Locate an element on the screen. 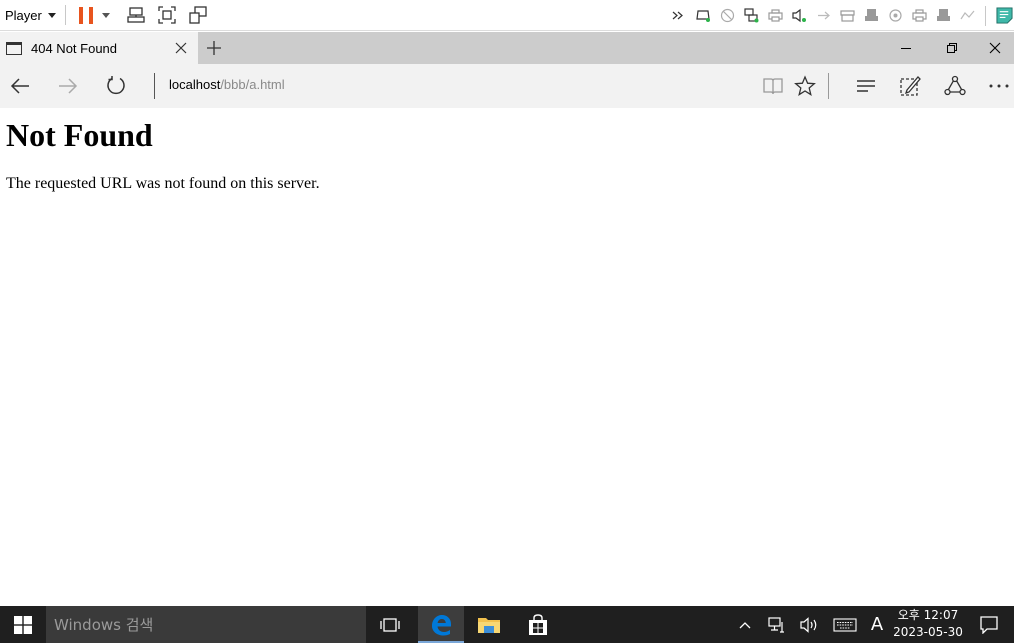 The width and height of the screenshot is (1014, 643). tab-404-not-found: 404 Not Found is located at coordinates (99, 48).